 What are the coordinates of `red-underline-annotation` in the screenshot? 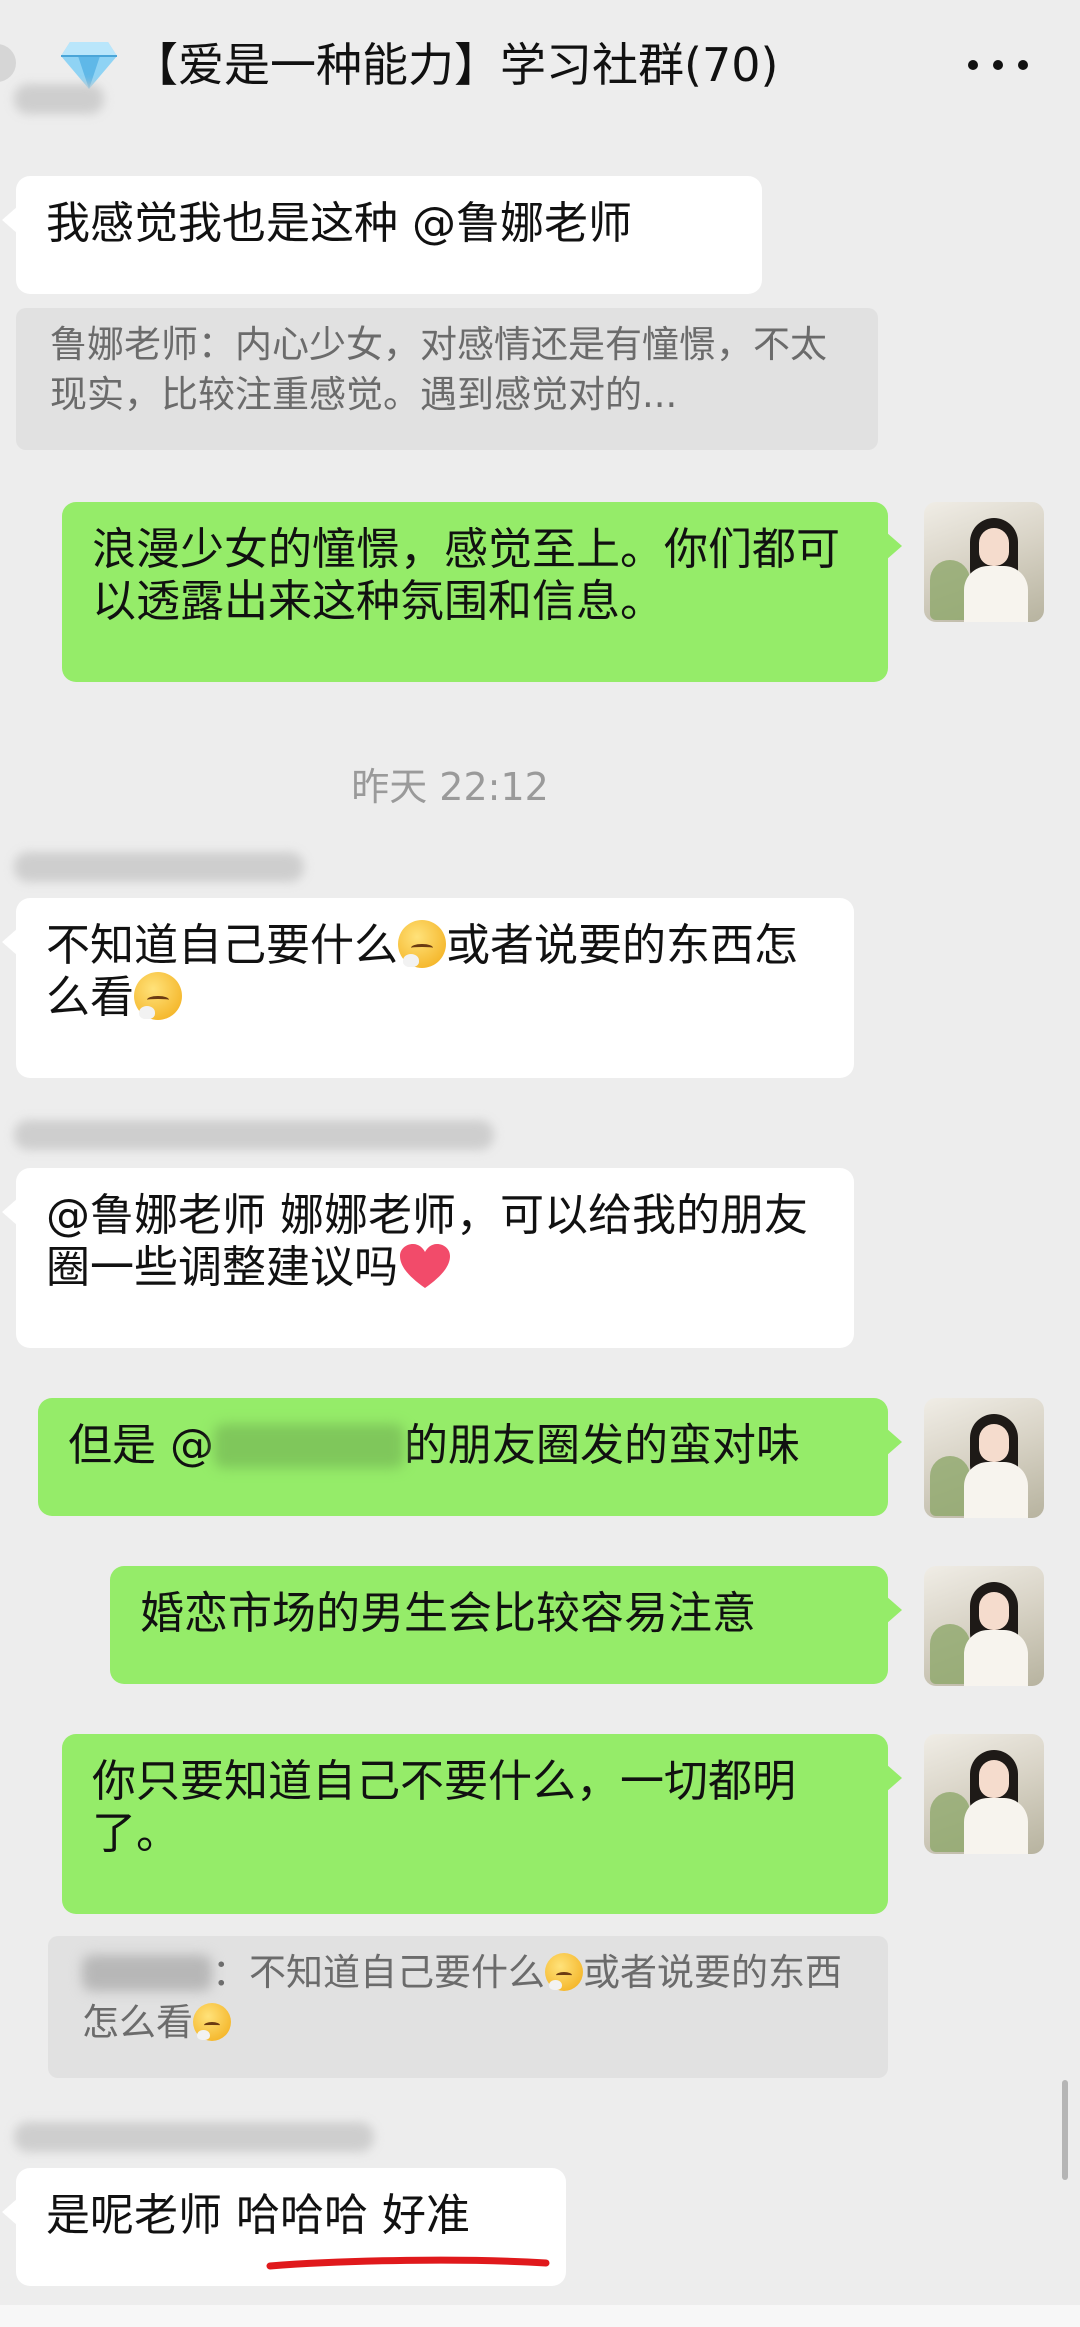 It's located at (408, 2263).